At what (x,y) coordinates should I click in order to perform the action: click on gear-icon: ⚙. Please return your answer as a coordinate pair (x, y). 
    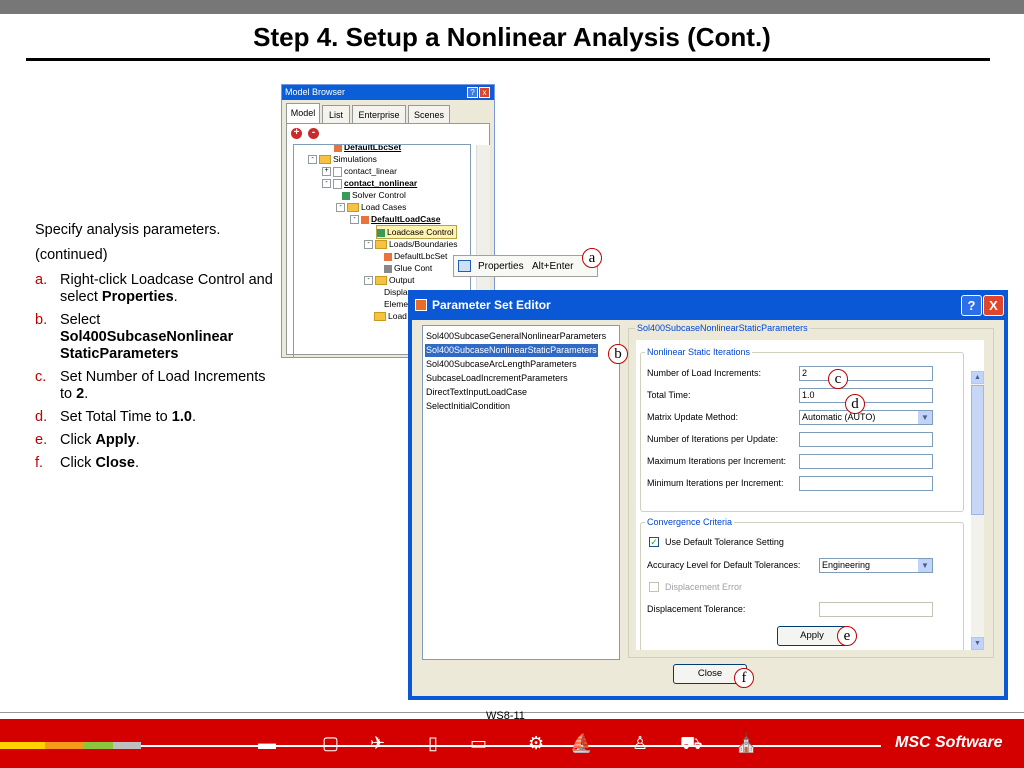
    Looking at the image, I should click on (536, 743).